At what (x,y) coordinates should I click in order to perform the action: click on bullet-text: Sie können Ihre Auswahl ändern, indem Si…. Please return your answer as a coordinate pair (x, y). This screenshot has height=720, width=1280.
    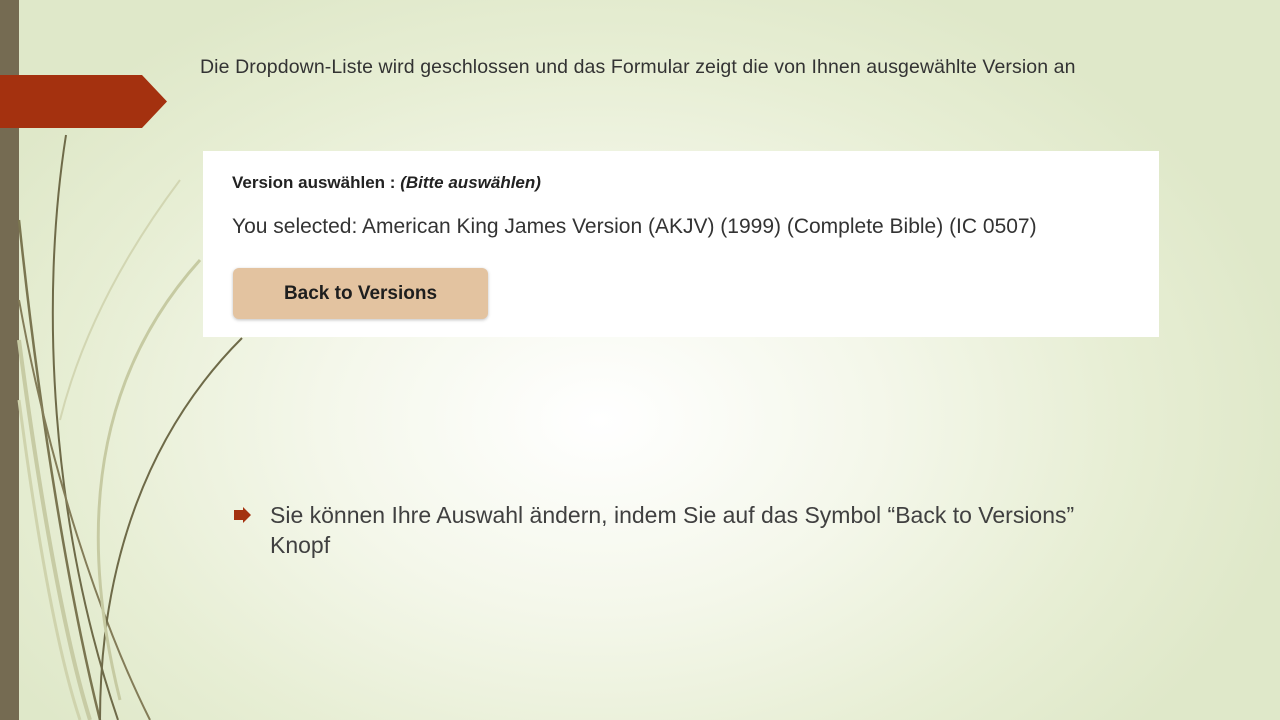
    Looking at the image, I should click on (672, 530).